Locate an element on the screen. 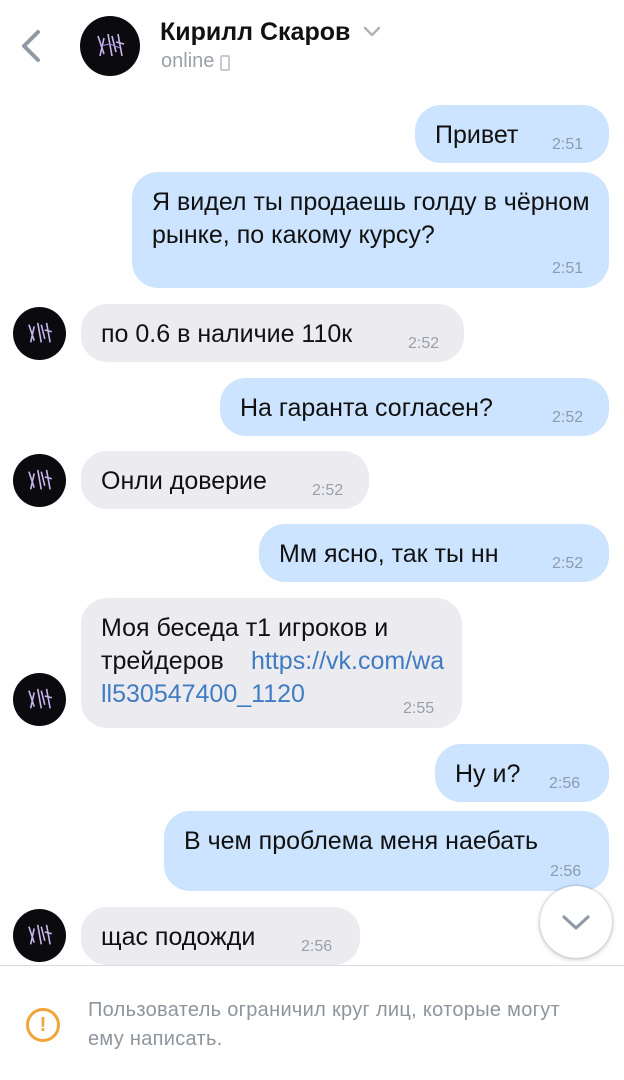 This screenshot has height=1080, width=624. message-bubble: Мм ясно, так ты нн 2:52 is located at coordinates (434, 553).